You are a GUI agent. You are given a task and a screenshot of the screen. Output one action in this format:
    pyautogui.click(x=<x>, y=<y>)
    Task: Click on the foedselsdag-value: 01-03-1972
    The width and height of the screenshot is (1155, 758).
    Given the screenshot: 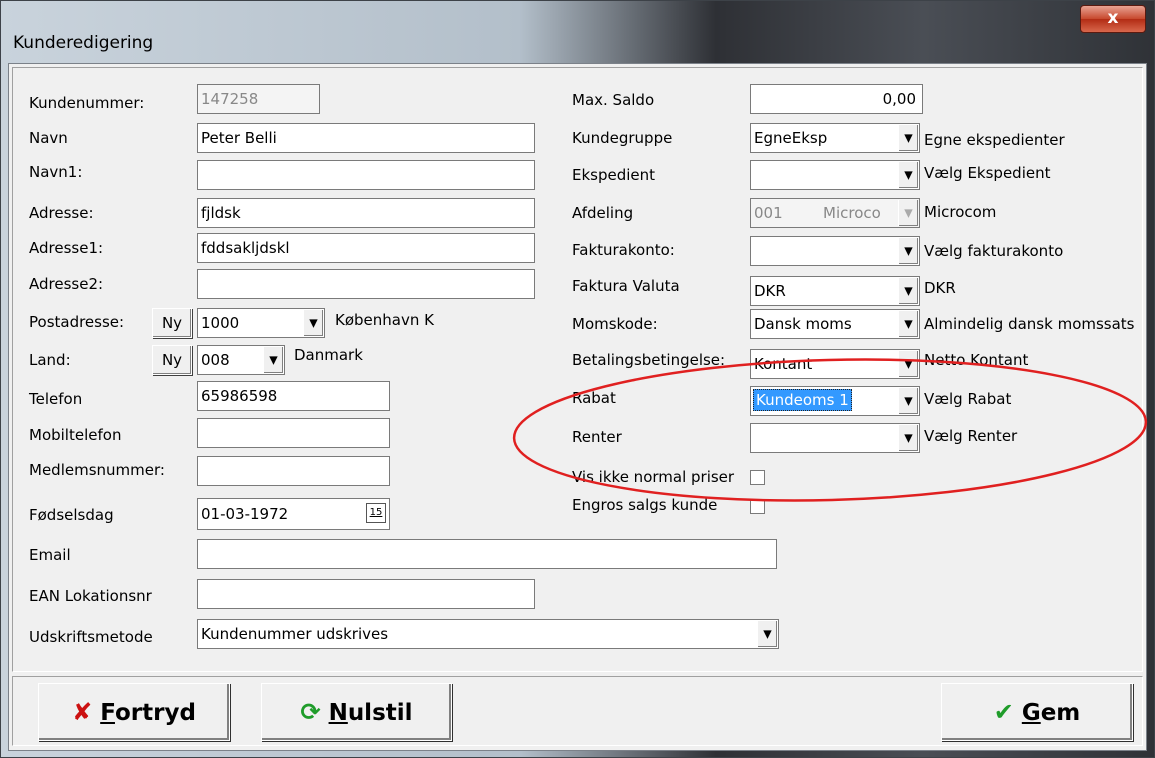 What is the action you would take?
    pyautogui.click(x=245, y=514)
    